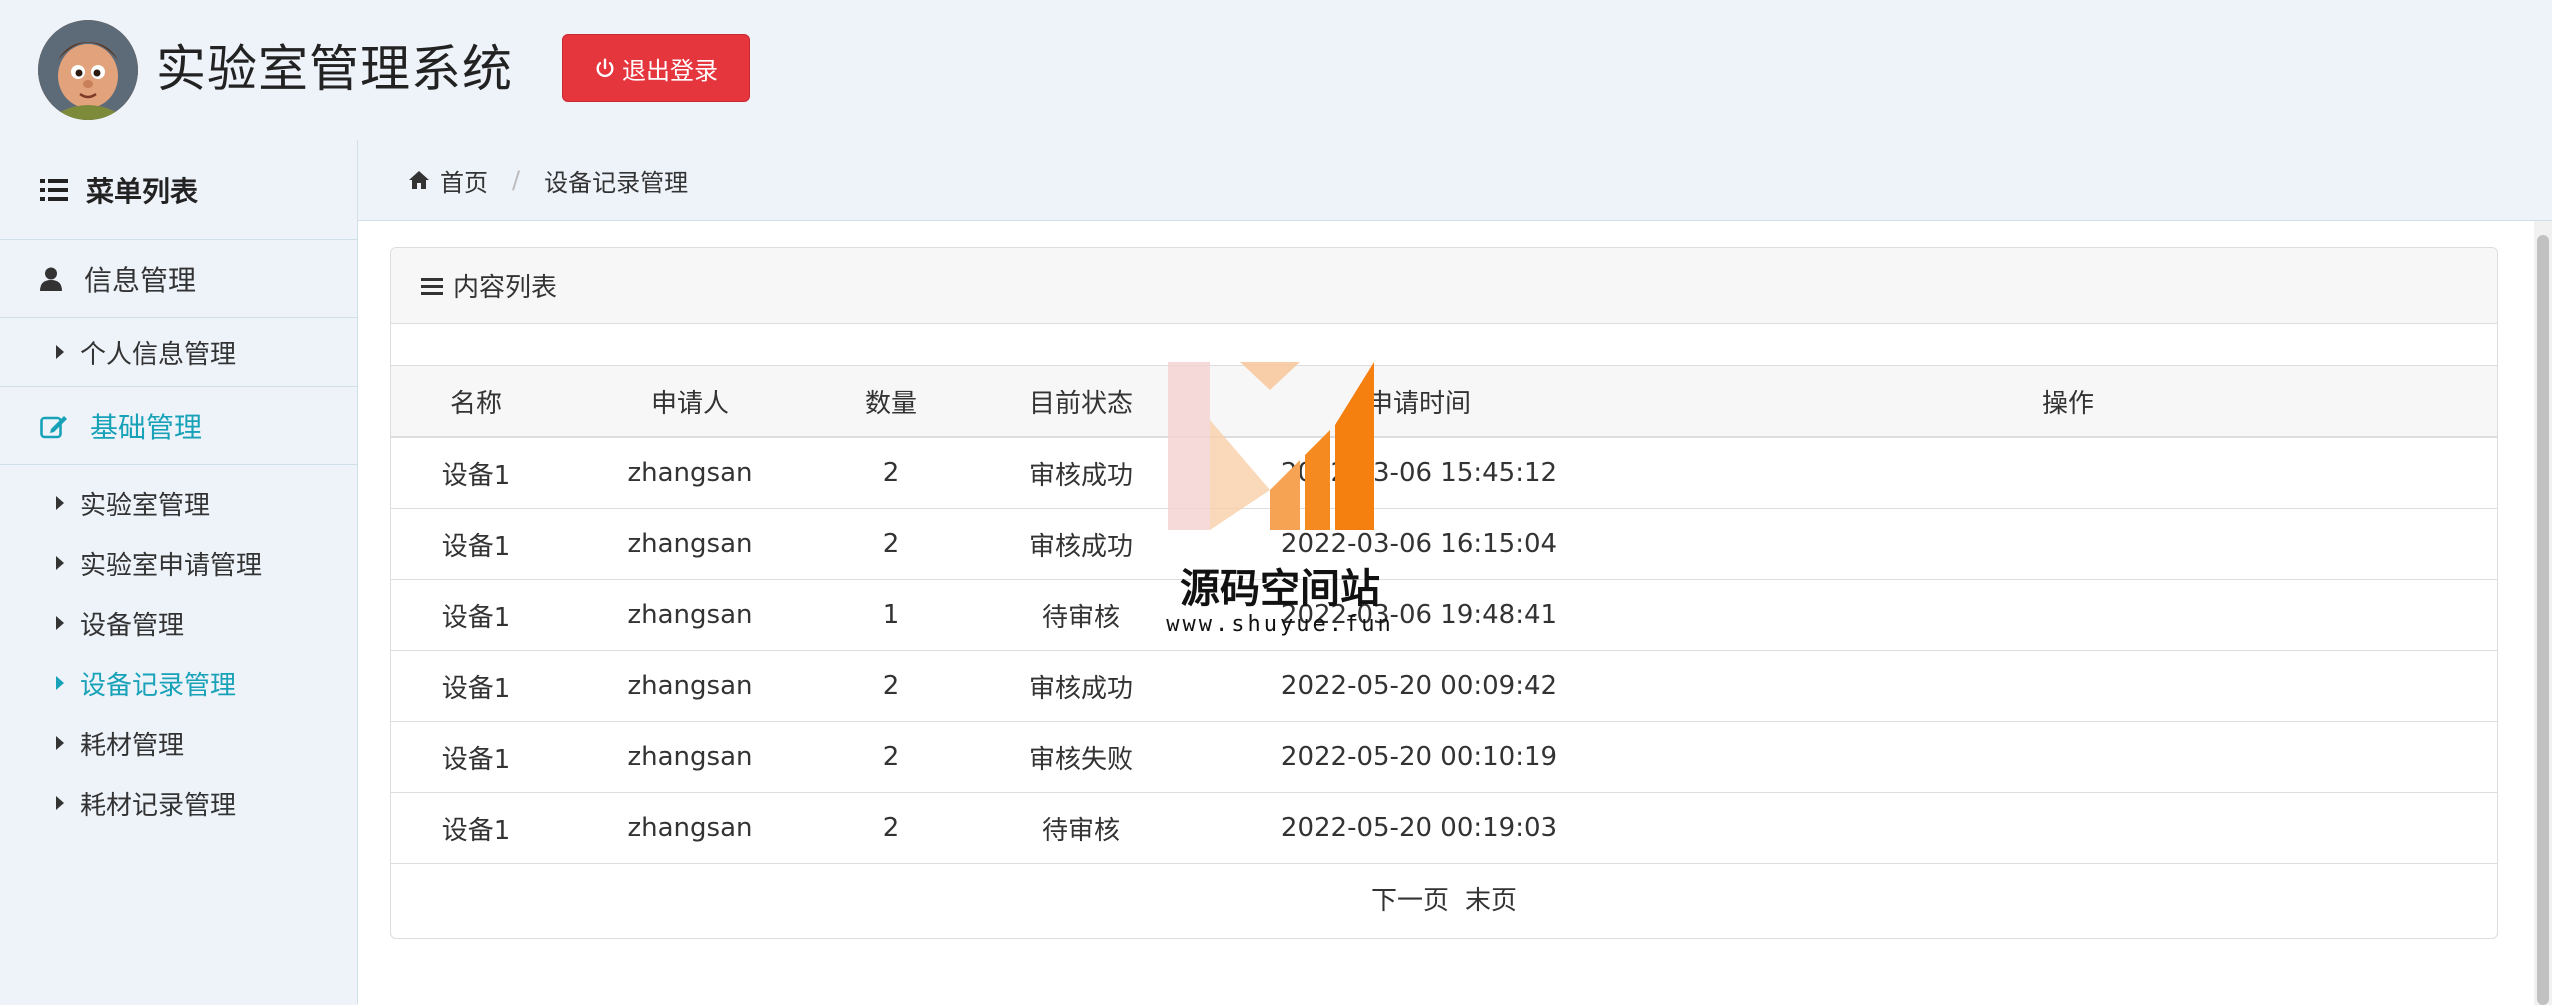 This screenshot has width=2552, height=1005. Describe the element at coordinates (146, 427) in the screenshot. I see `sidebar-group-label: 基础管理` at that location.